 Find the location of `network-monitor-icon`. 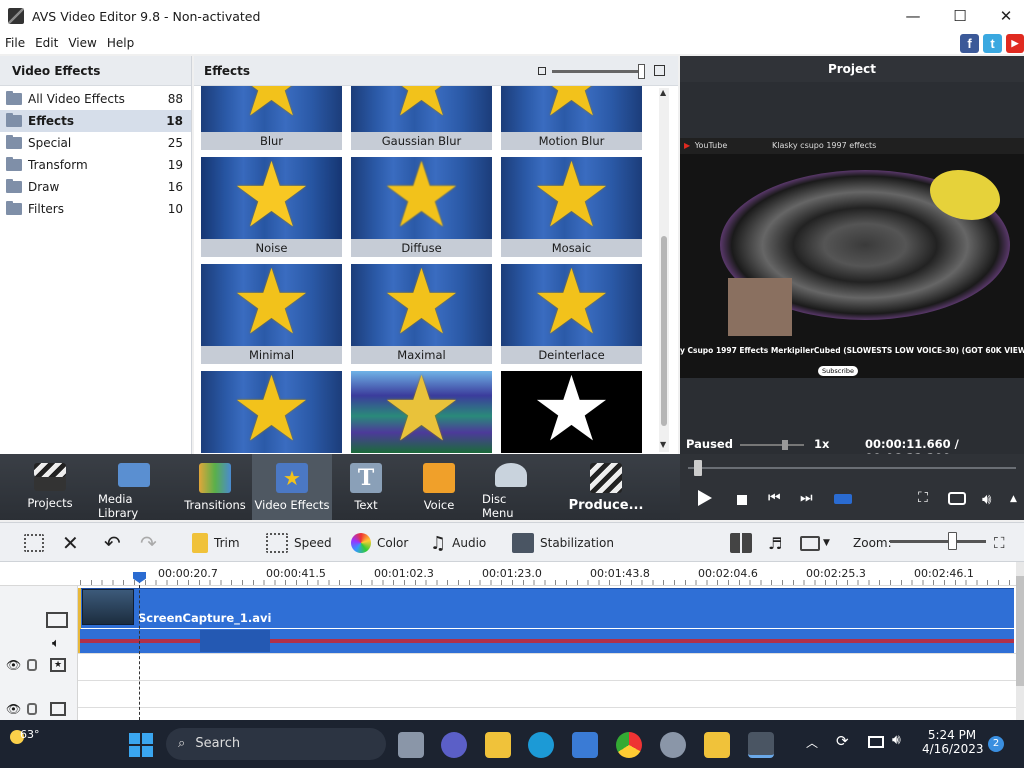

network-monitor-icon is located at coordinates (876, 742).